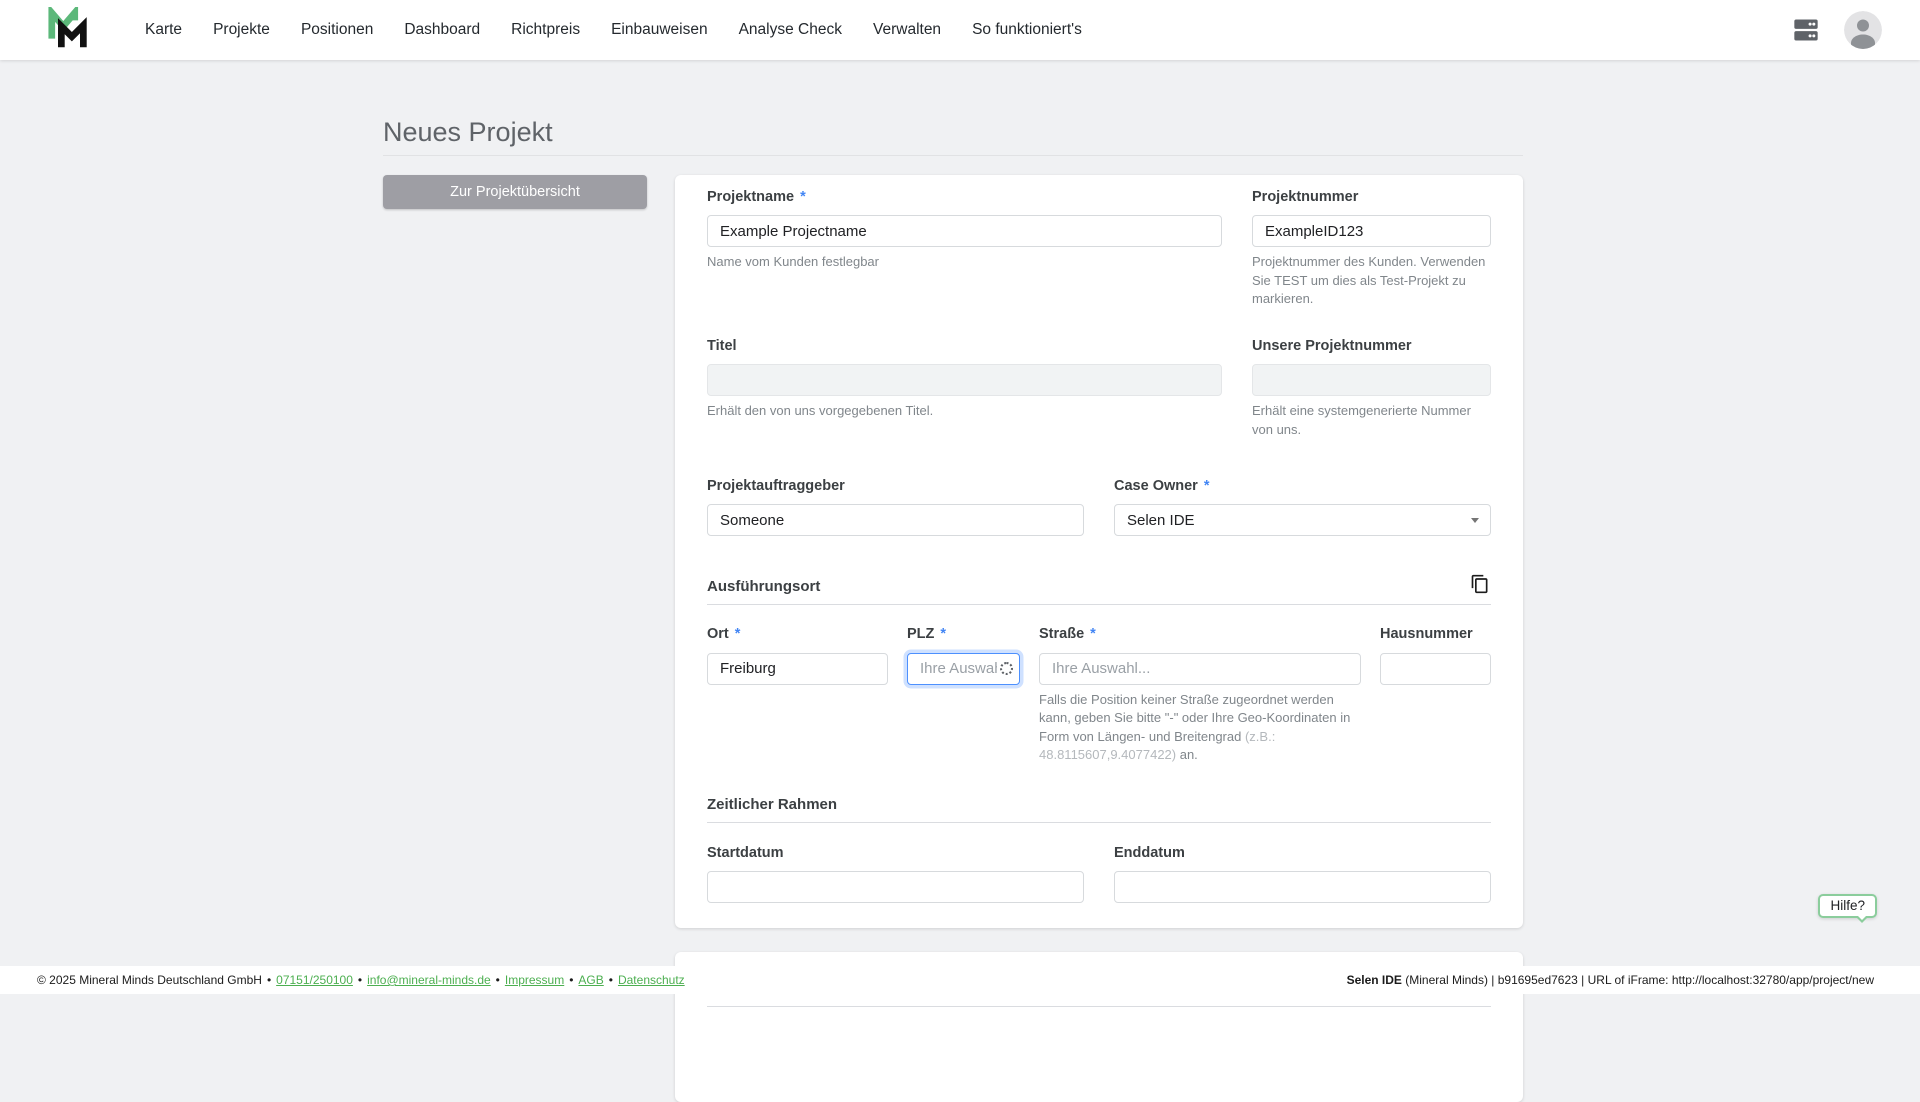 This screenshot has height=1102, width=1920. I want to click on page-title: Neues Projekt, so click(953, 132).